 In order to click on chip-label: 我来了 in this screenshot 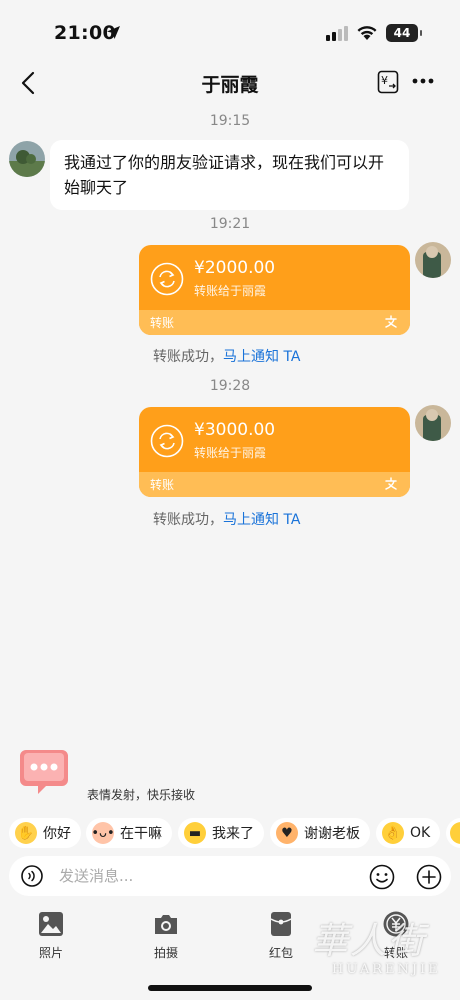, I will do `click(233, 834)`.